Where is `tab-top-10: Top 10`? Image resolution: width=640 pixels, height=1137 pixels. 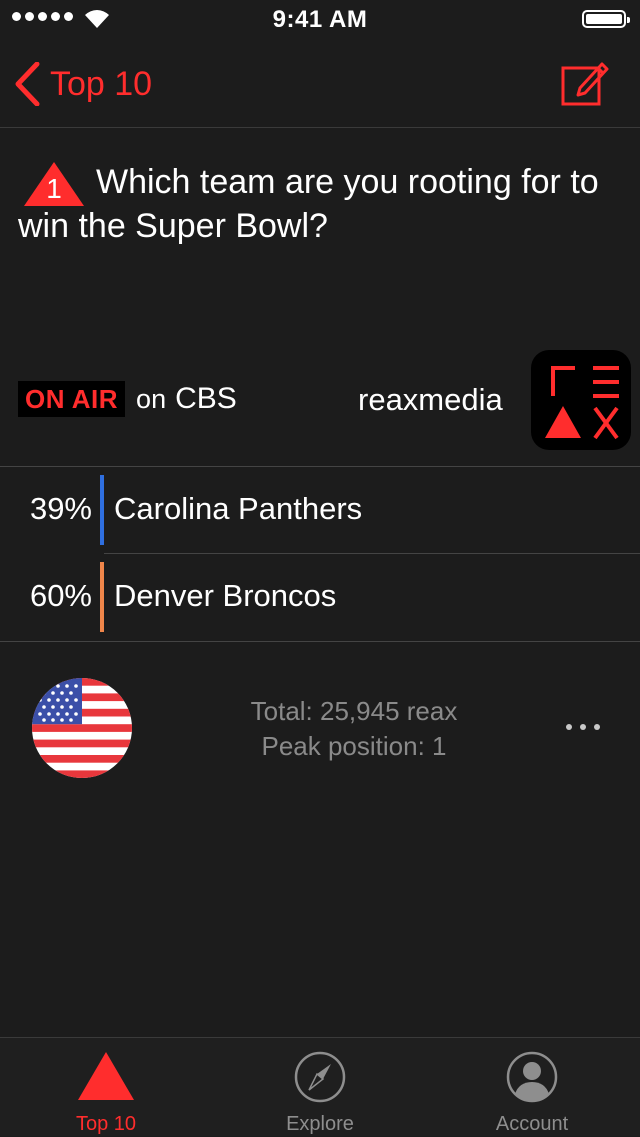
tab-top-10: Top 10 is located at coordinates (106, 1087).